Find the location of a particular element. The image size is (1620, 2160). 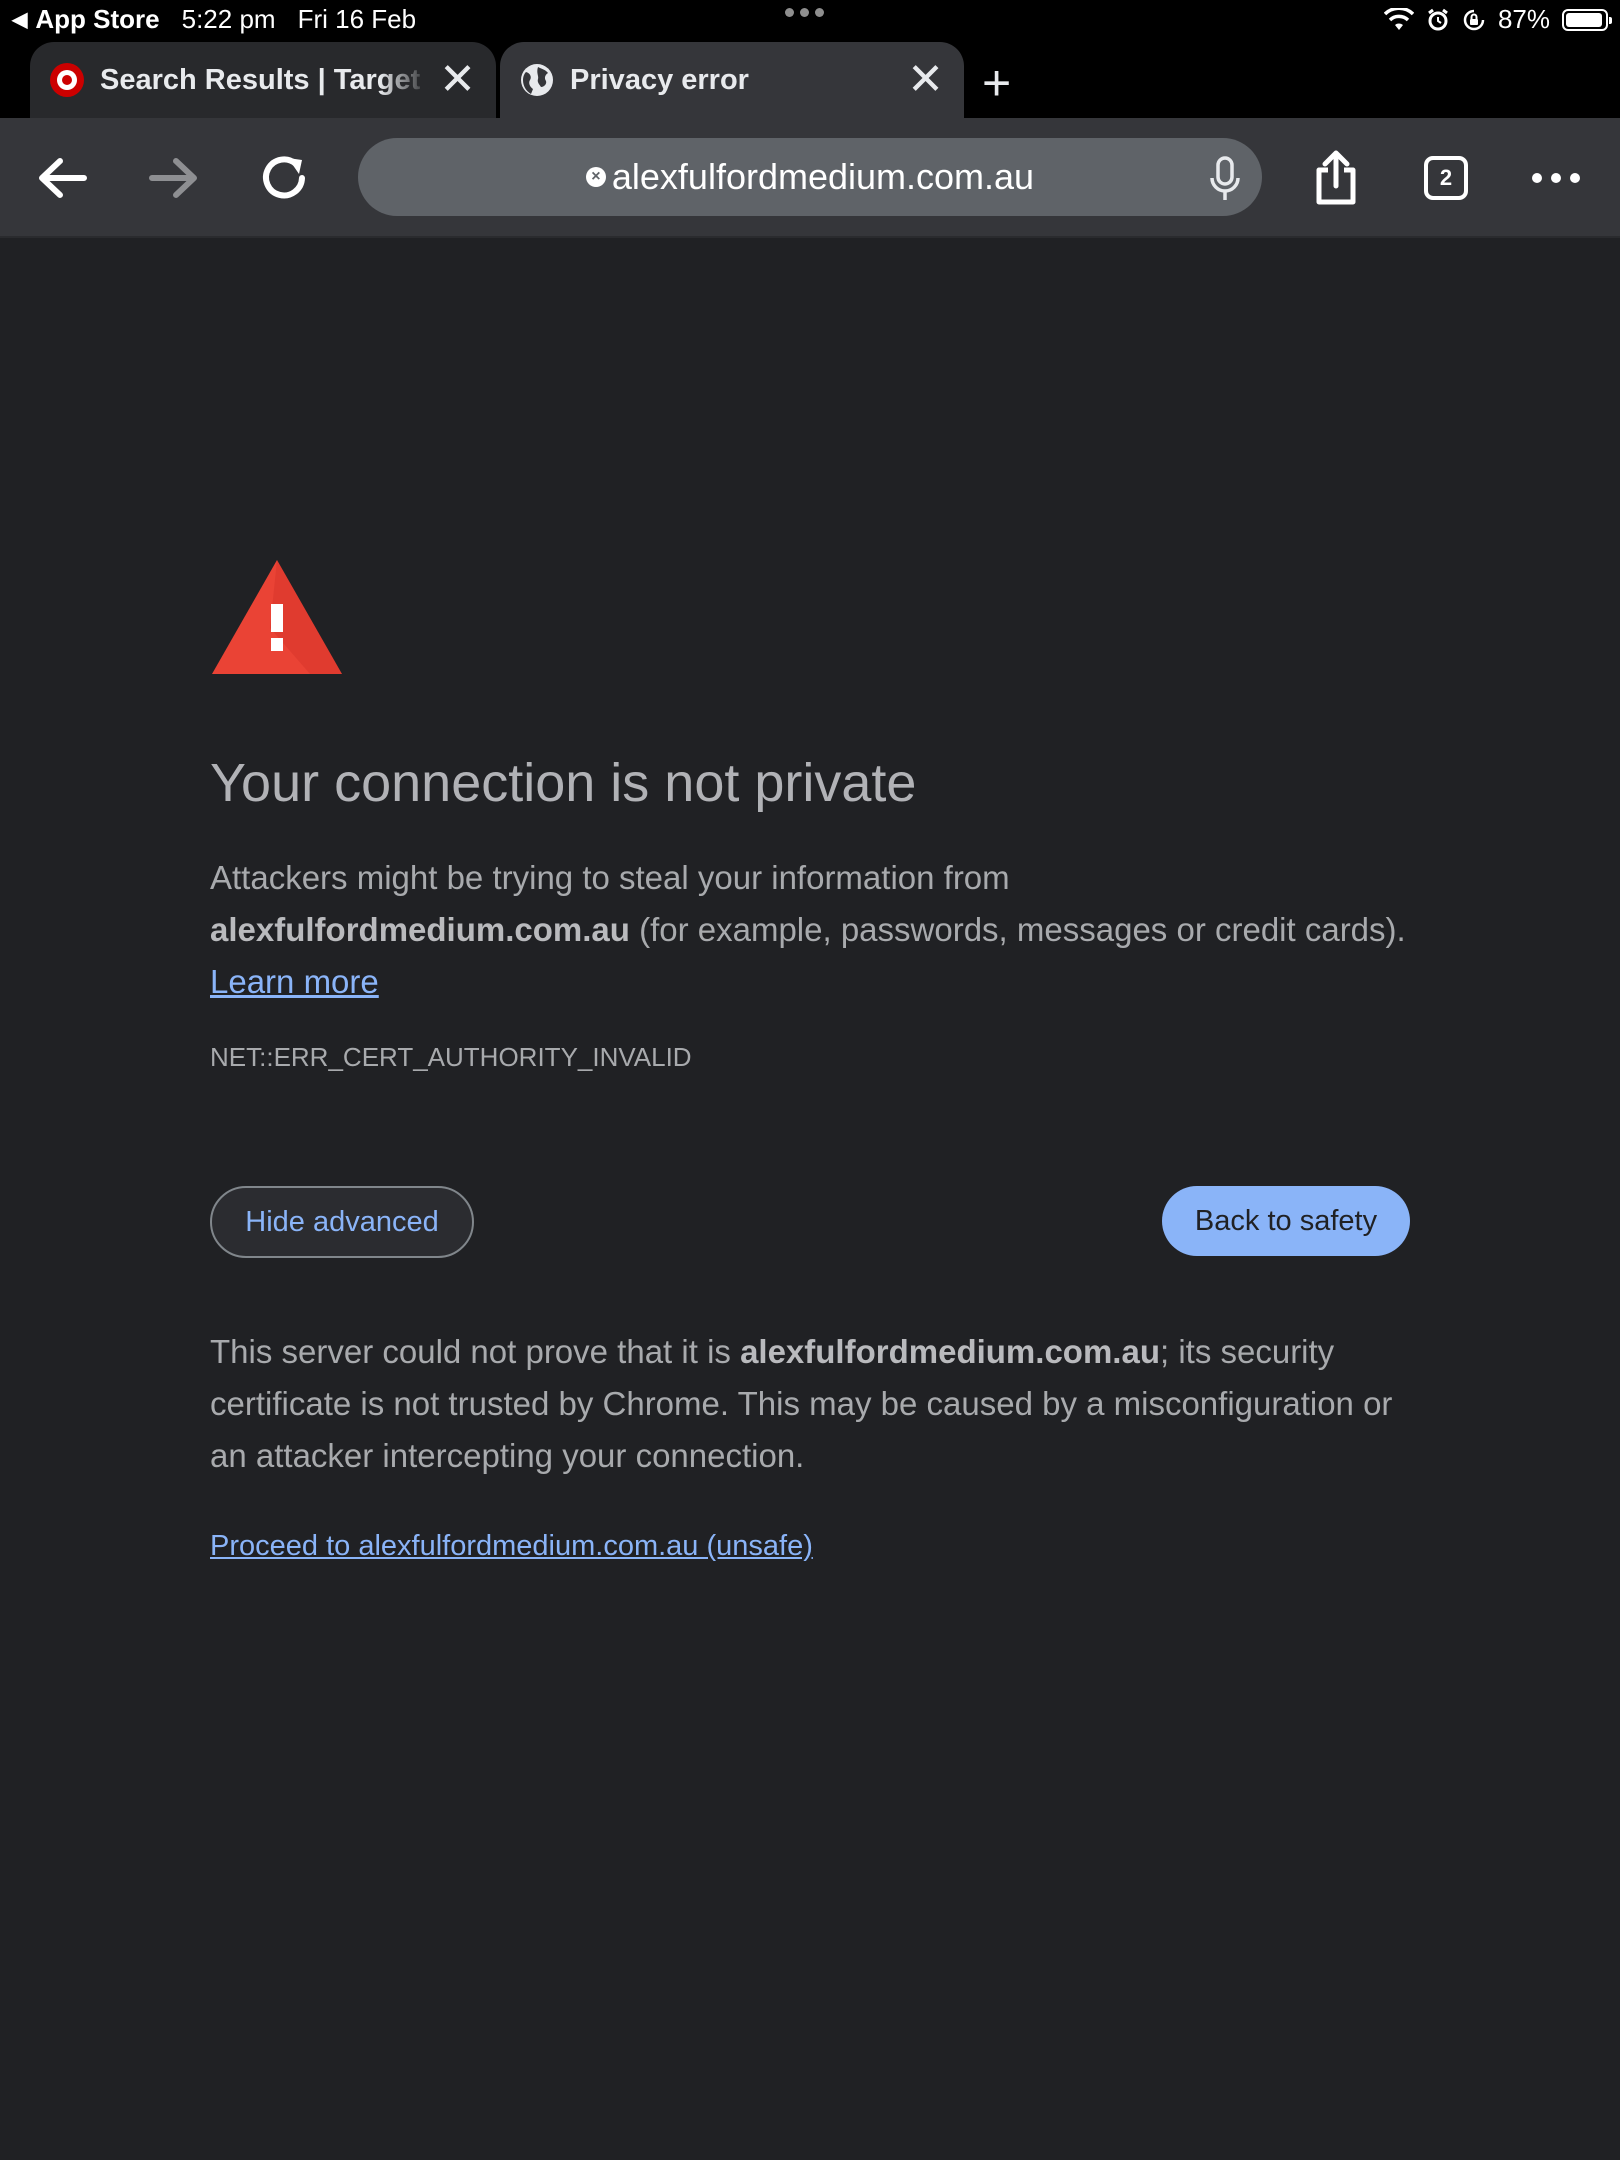

back-to-safety-button: Back to safety is located at coordinates (1286, 1221).